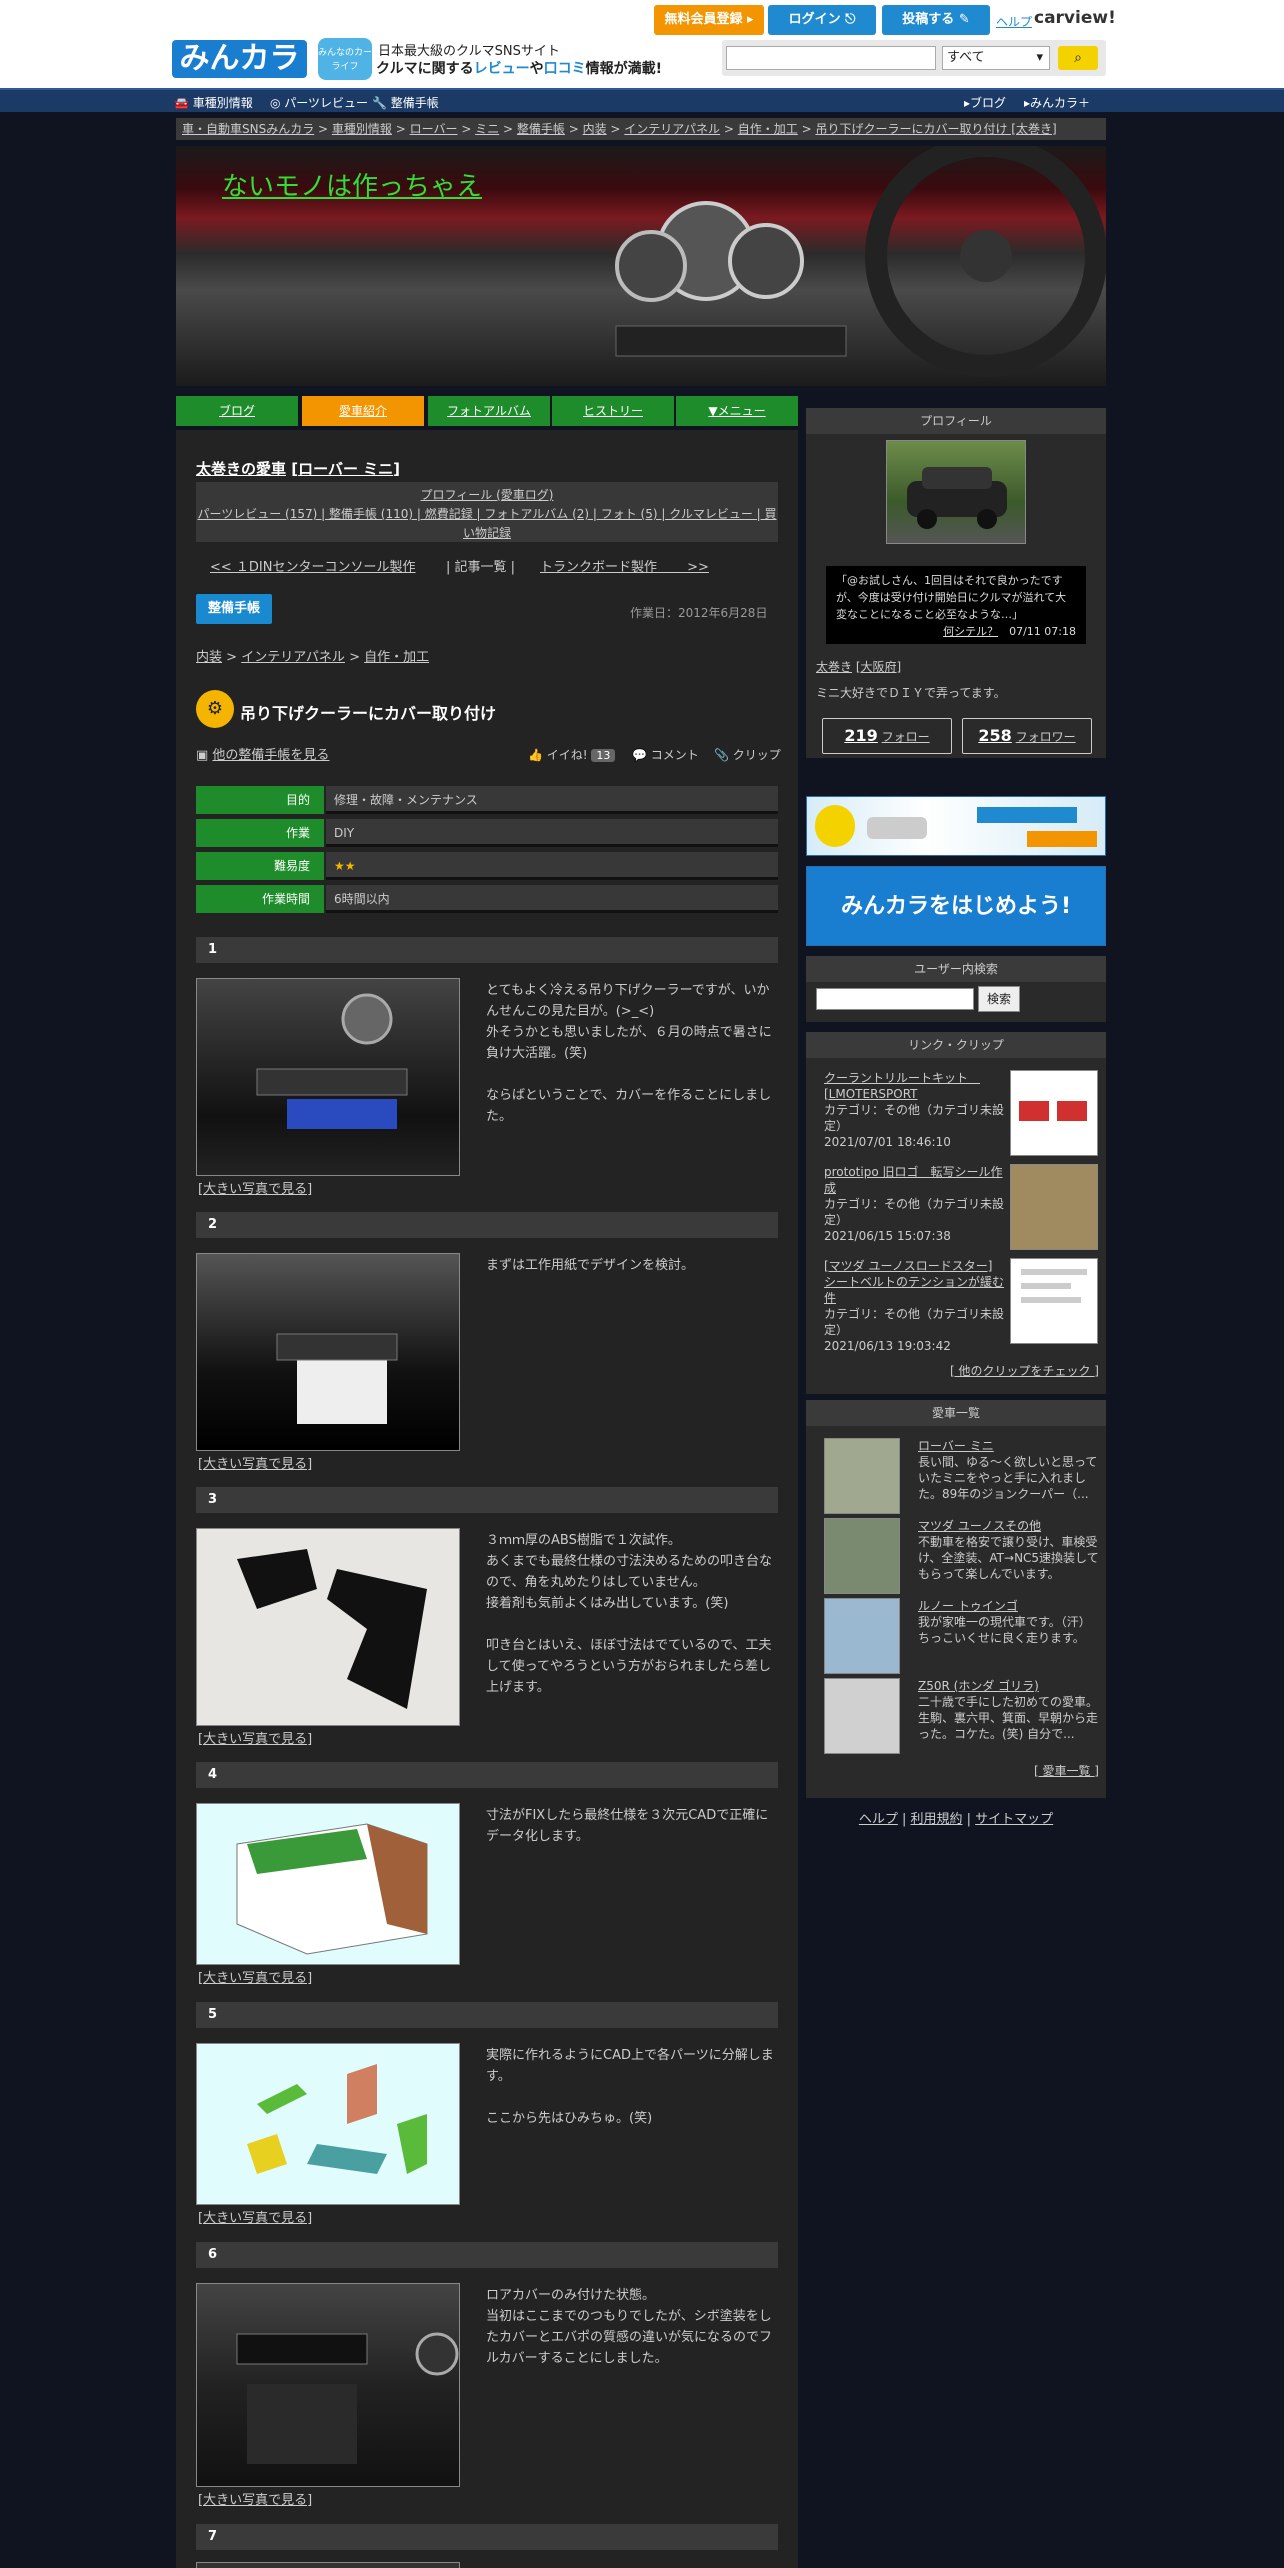 Image resolution: width=1284 pixels, height=2568 pixels. I want to click on breadcrumb-item: 車種別情報, so click(362, 129).